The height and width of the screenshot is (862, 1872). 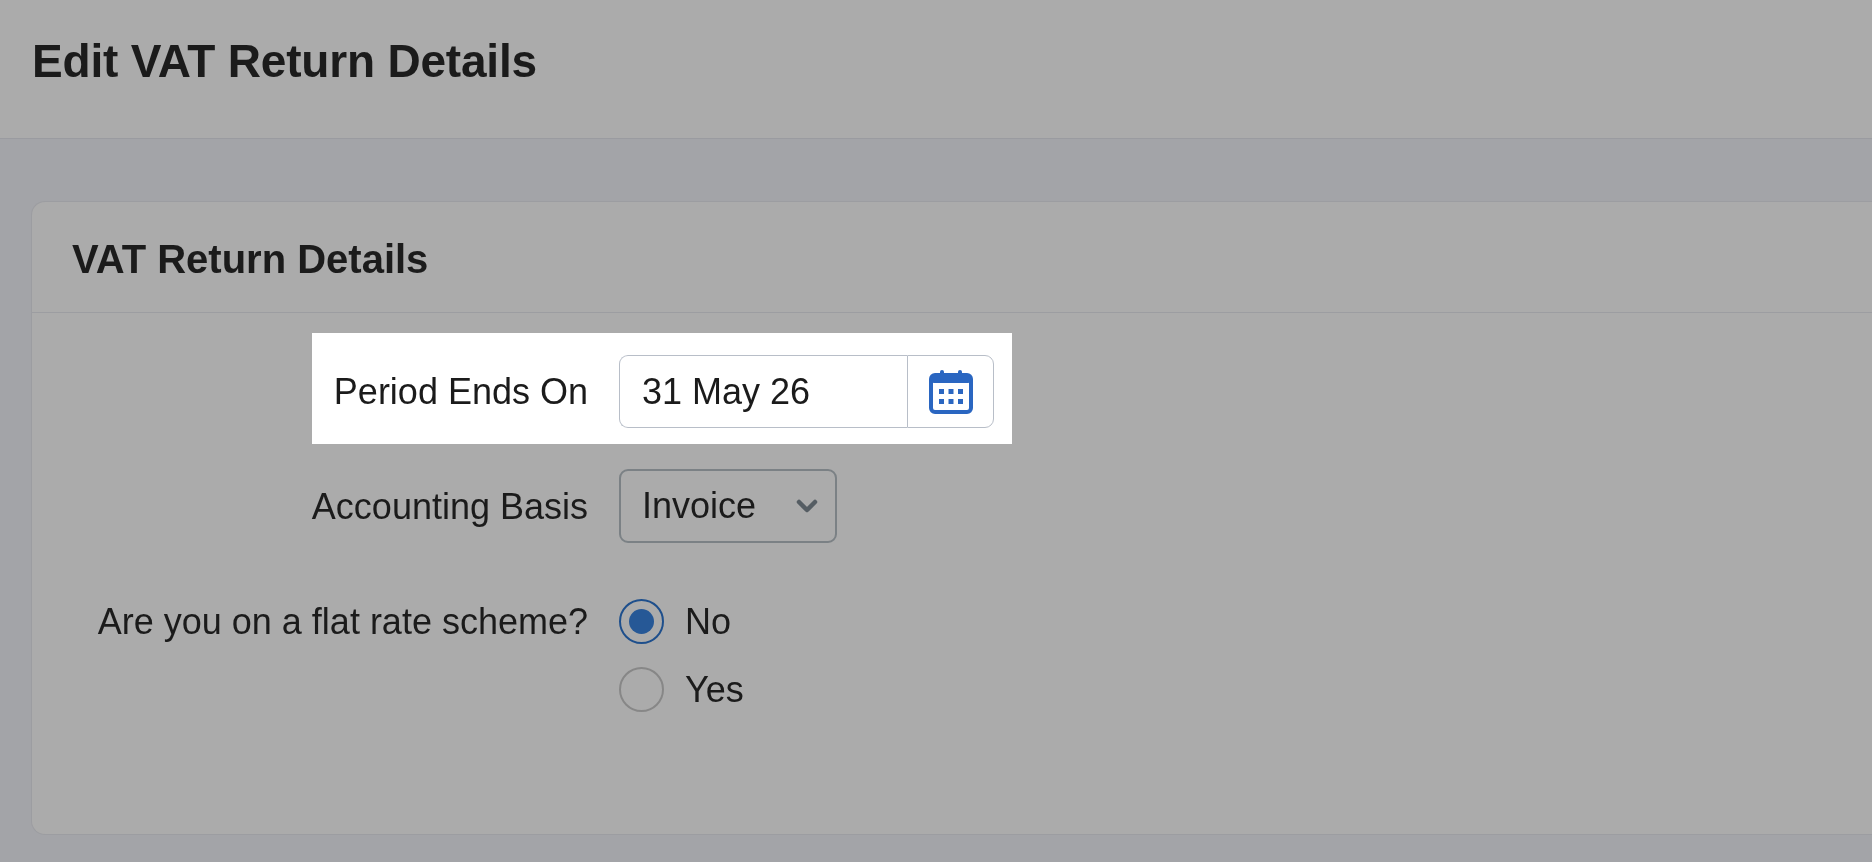 What do you see at coordinates (714, 689) in the screenshot?
I see `radio-label: Yes` at bounding box center [714, 689].